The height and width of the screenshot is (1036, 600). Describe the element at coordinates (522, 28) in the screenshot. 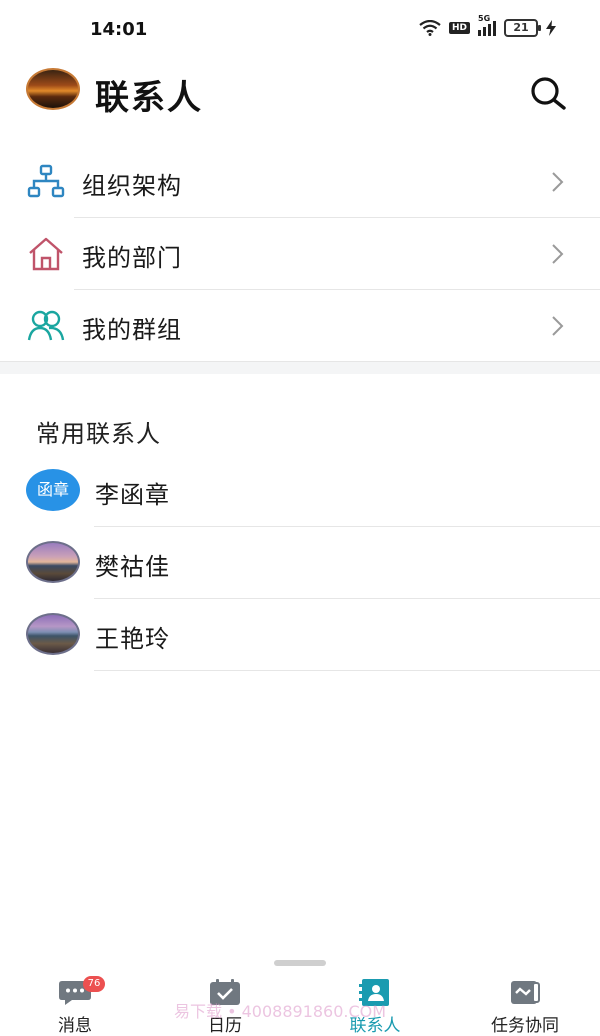

I see `battery-icon: 21` at that location.